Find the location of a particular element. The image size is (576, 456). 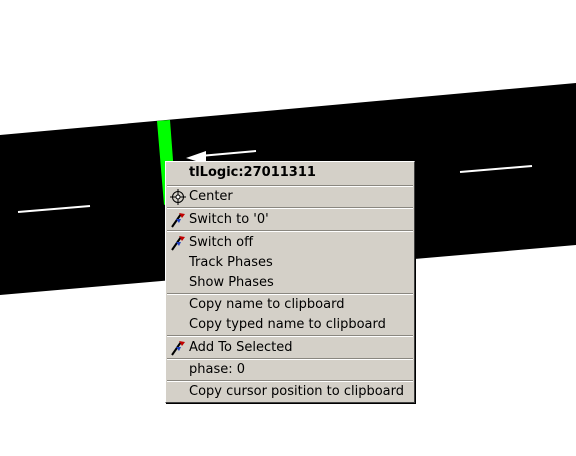

menu-item-label: Copy typed name to clipboard is located at coordinates (287, 324).